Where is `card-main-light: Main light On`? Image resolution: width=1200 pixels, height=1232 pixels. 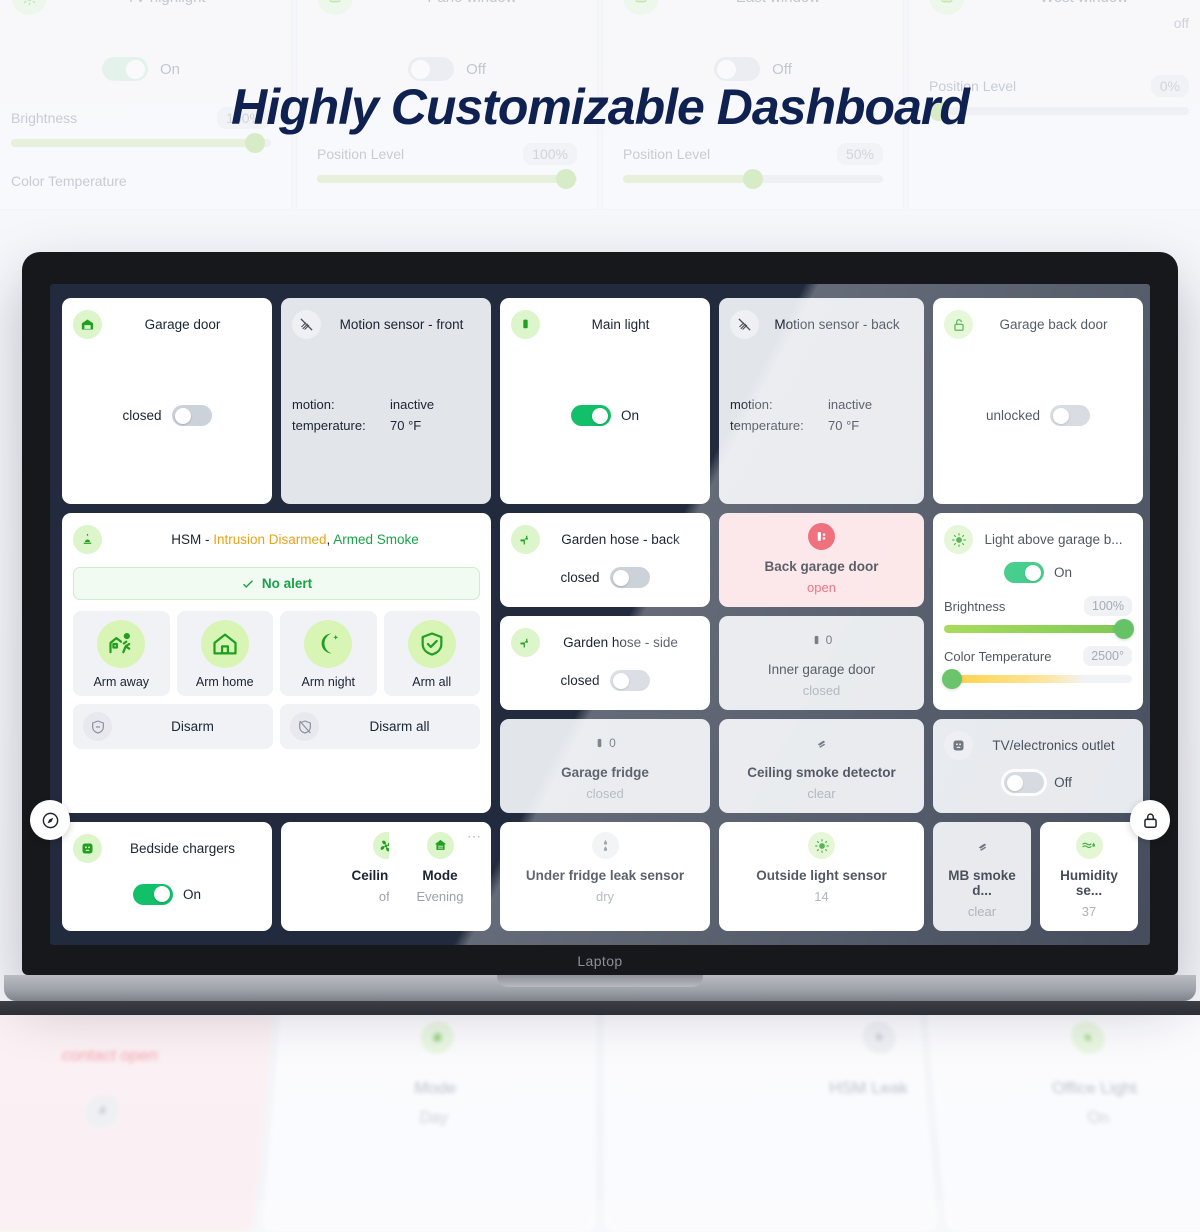
card-main-light: Main light On is located at coordinates (605, 401).